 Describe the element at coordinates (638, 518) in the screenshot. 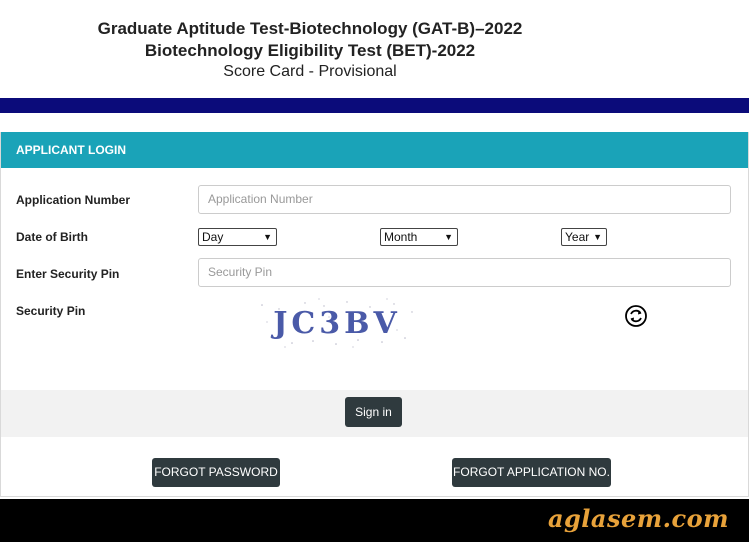

I see `brand-logo: aglasem.com` at that location.